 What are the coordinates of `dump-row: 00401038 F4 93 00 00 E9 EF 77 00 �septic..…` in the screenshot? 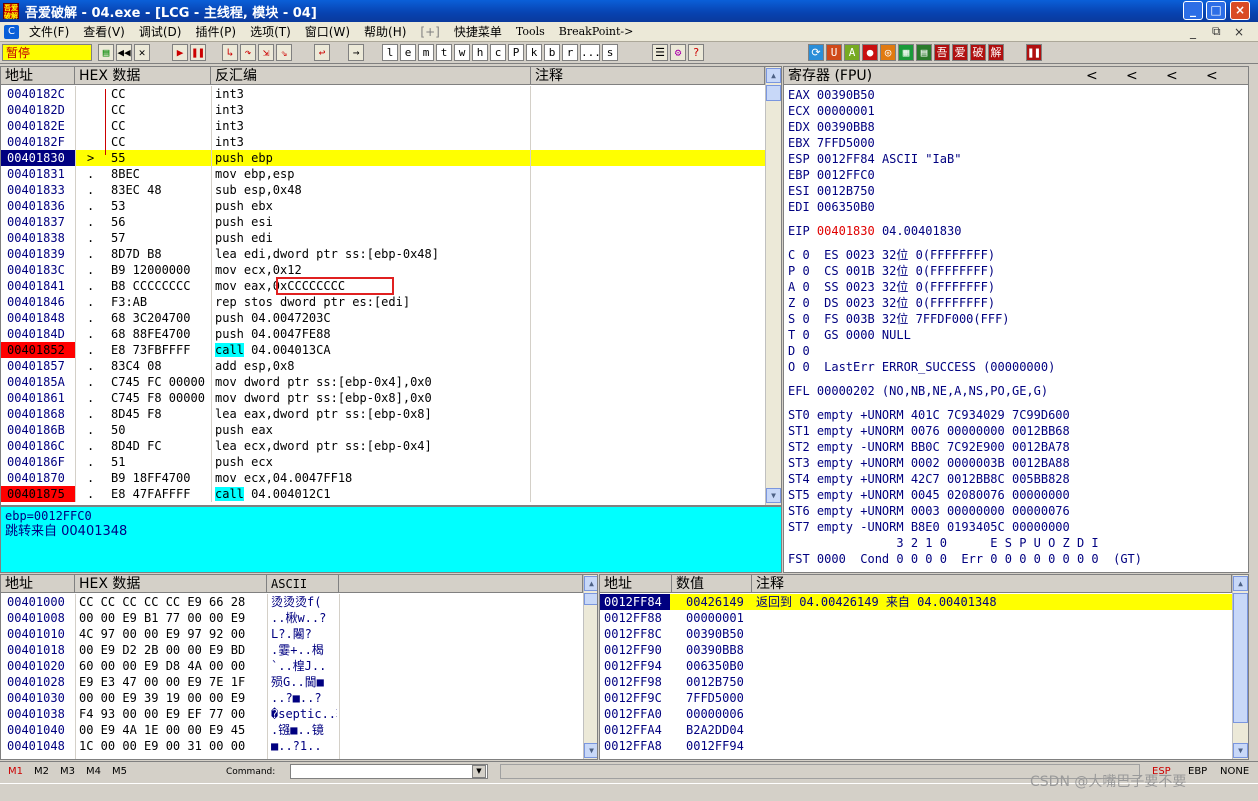 It's located at (292, 714).